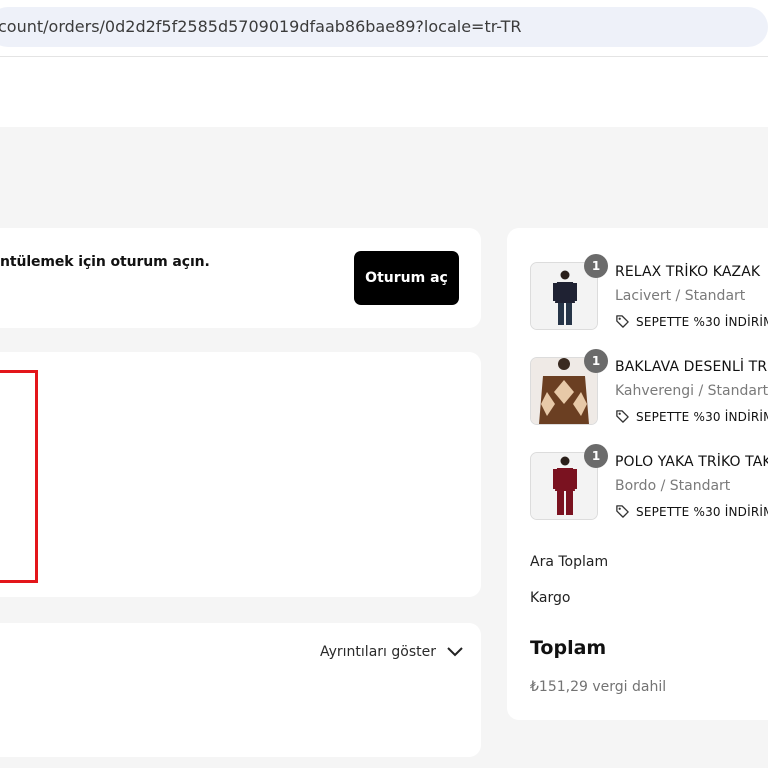 The width and height of the screenshot is (768, 768). What do you see at coordinates (673, 486) in the screenshot?
I see `product-variant: Bordo / Standart` at bounding box center [673, 486].